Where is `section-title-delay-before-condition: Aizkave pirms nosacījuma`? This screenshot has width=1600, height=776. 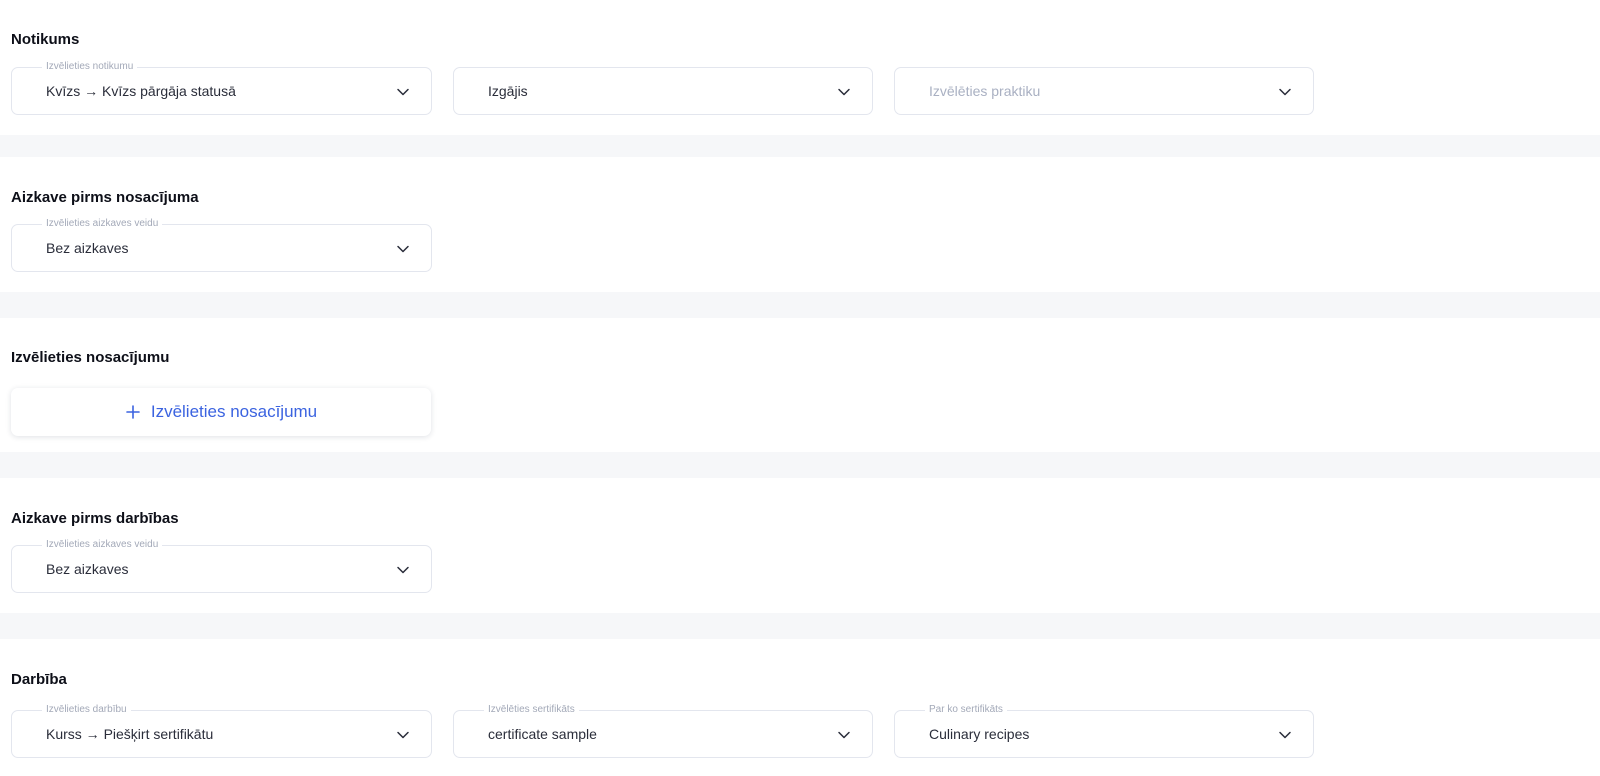
section-title-delay-before-condition: Aizkave pirms nosacījuma is located at coordinates (105, 197).